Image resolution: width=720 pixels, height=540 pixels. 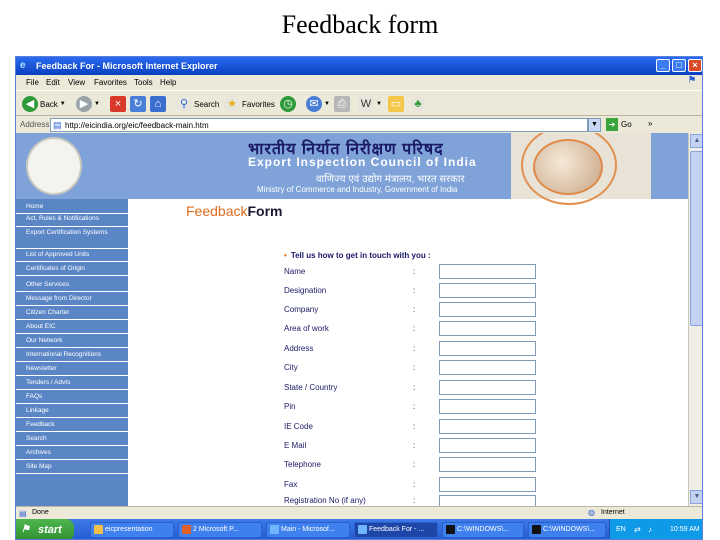 I want to click on label-company: Company, so click(x=301, y=309).